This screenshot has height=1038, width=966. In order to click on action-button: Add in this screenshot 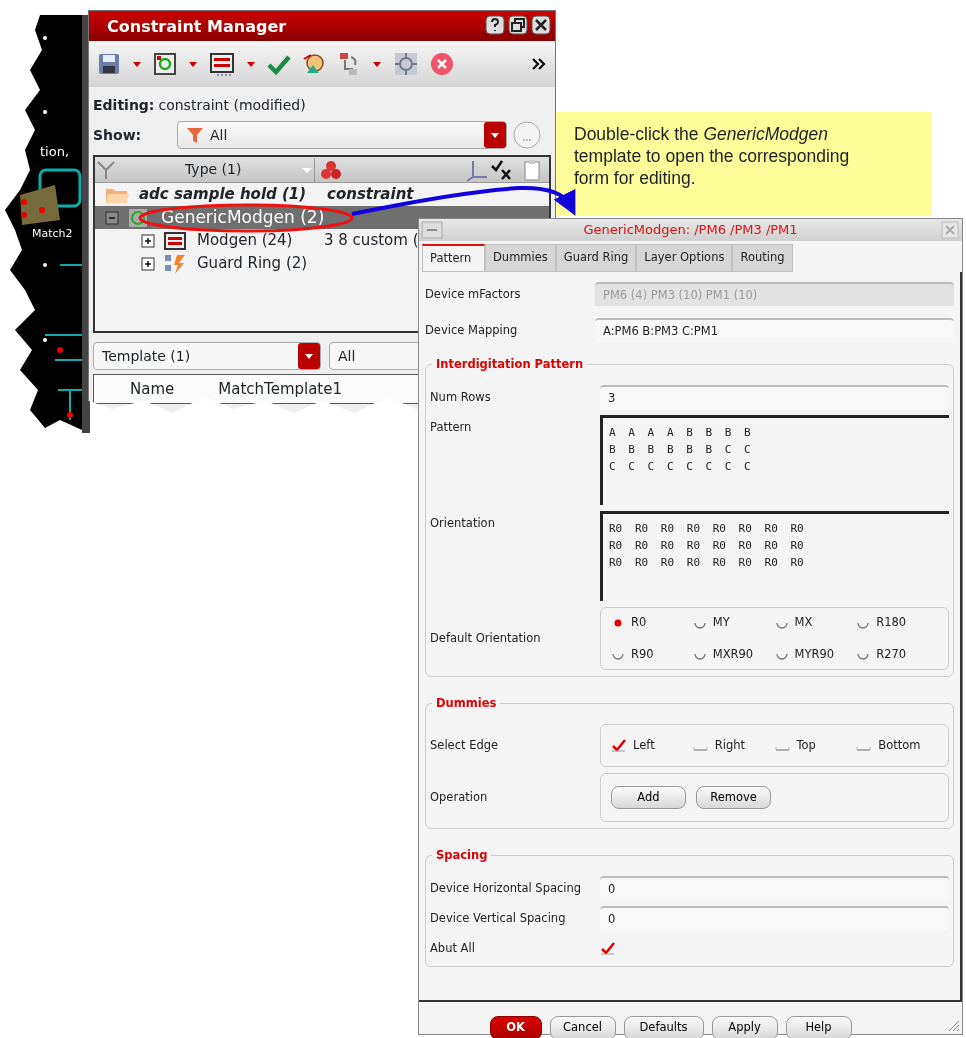, I will do `click(648, 798)`.